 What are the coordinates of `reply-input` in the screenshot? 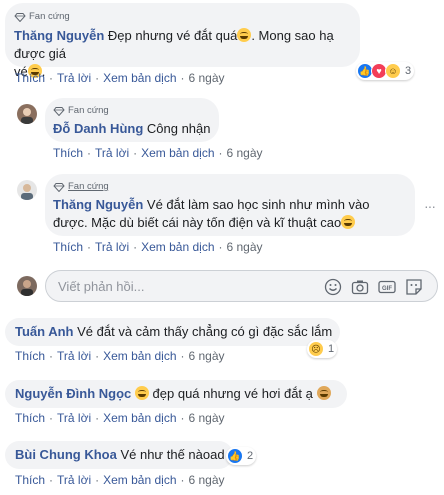 It's located at (183, 286).